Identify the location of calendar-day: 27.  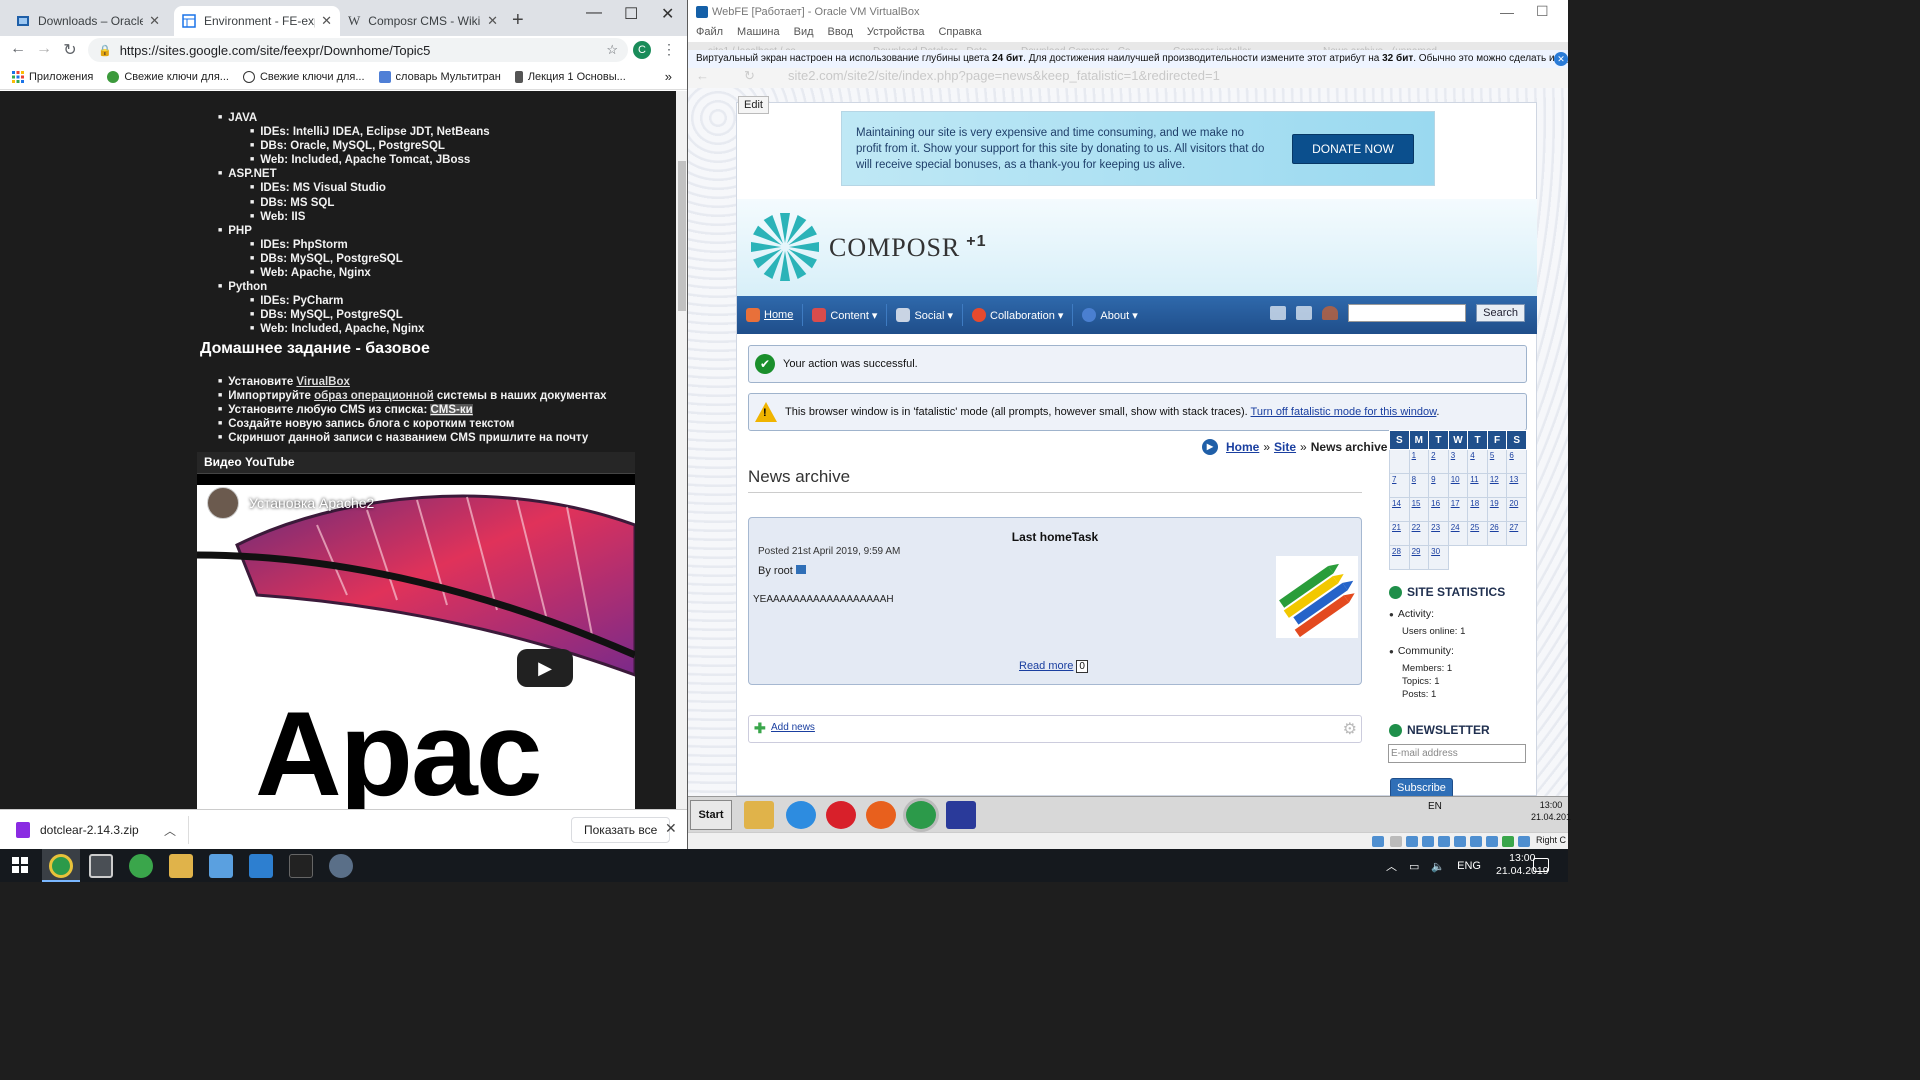
(1516, 533).